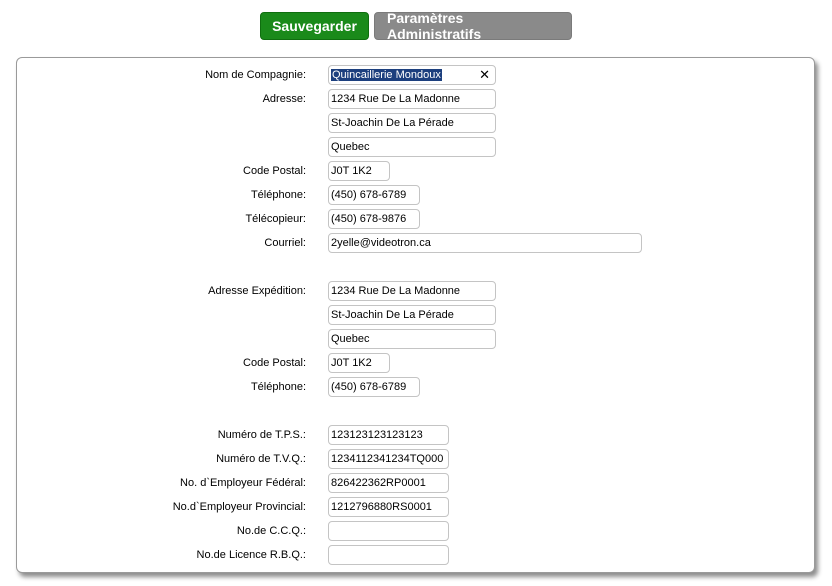 The image size is (832, 586). Describe the element at coordinates (251, 555) in the screenshot. I see `rbq-label: No.de Licence R.B.Q.:` at that location.